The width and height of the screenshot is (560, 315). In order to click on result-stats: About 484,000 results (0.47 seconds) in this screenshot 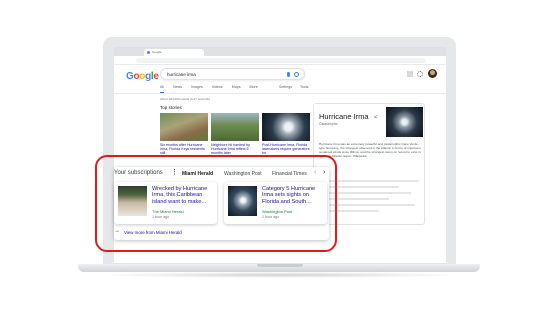, I will do `click(185, 99)`.